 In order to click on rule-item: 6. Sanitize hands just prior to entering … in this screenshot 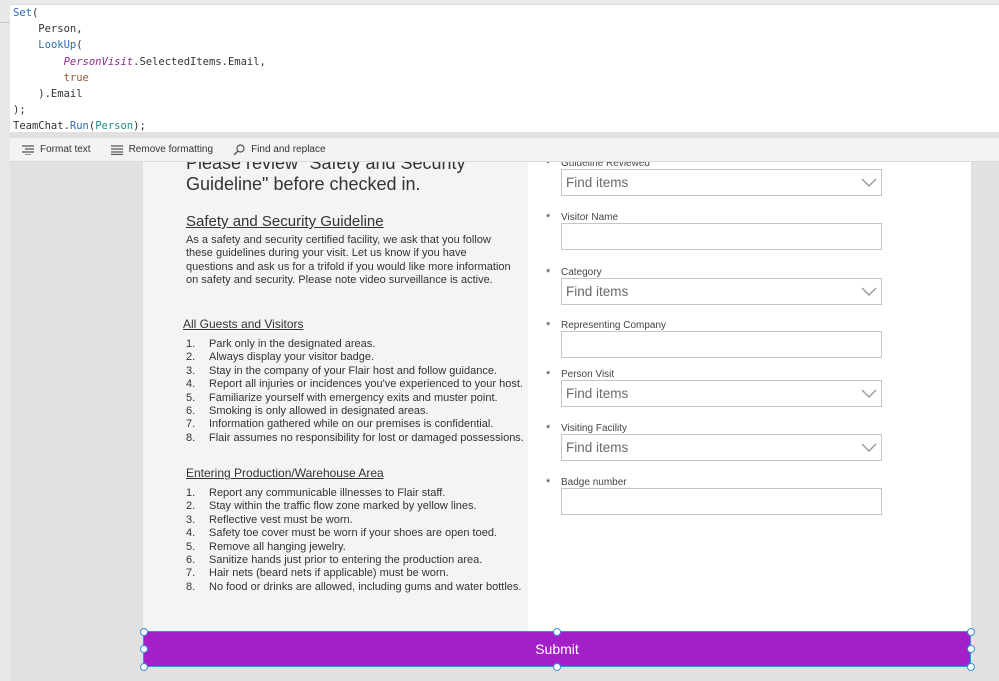, I will do `click(353, 560)`.